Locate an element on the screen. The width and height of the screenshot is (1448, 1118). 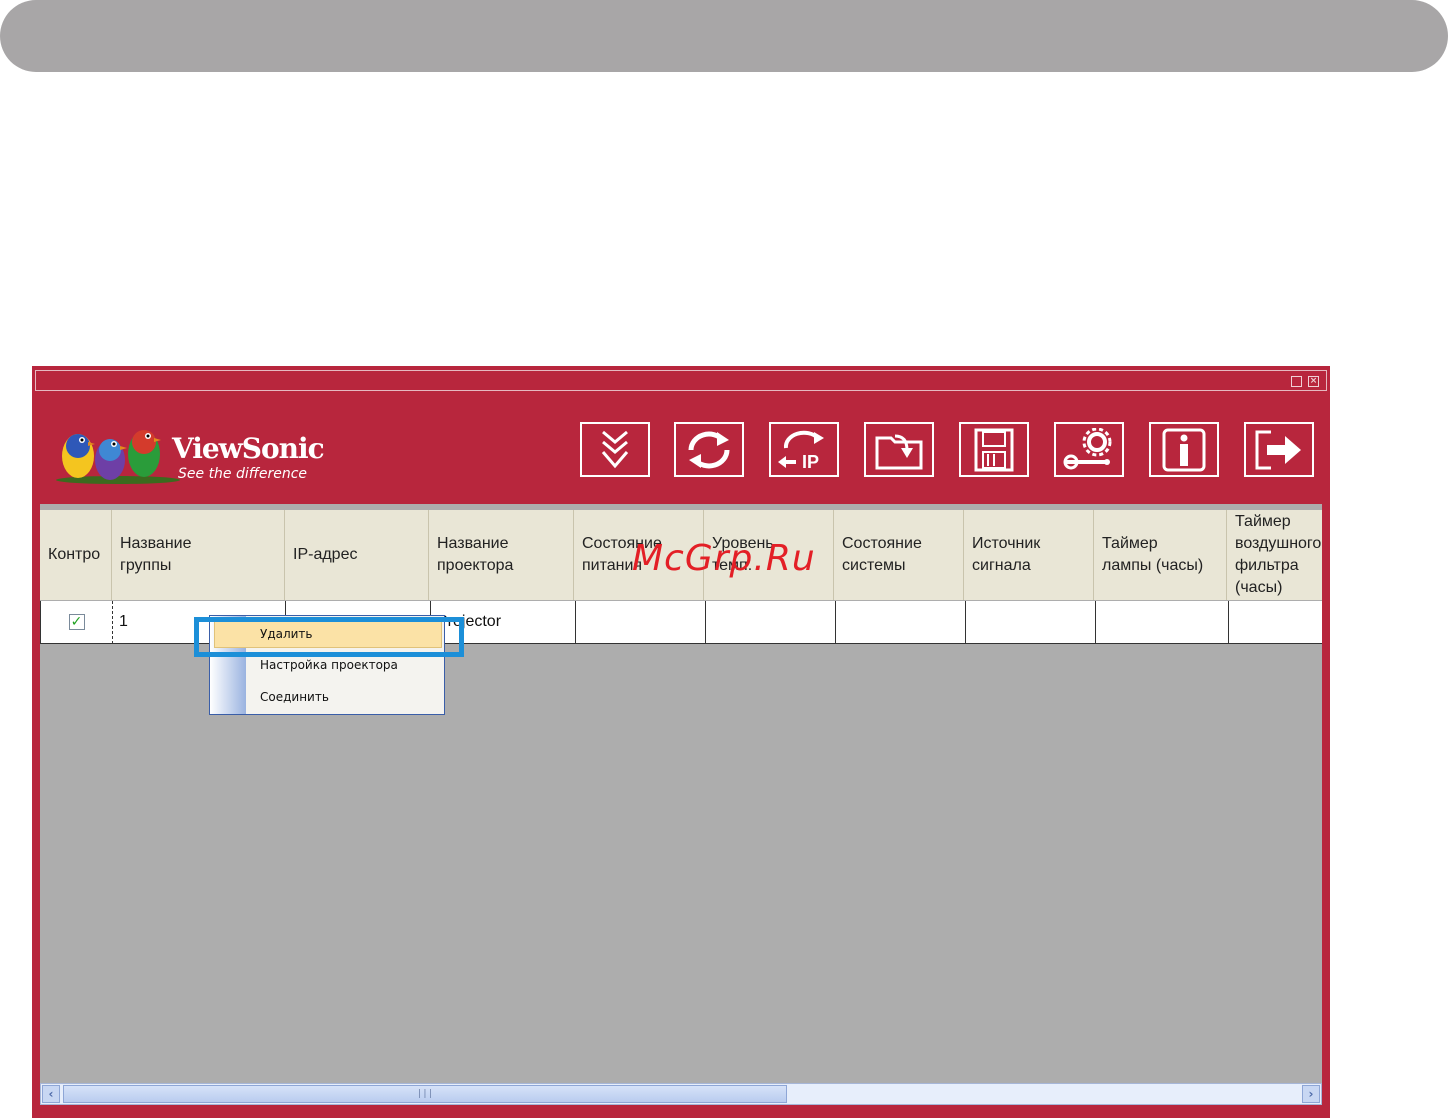
table-cell-source is located at coordinates (1031, 622).